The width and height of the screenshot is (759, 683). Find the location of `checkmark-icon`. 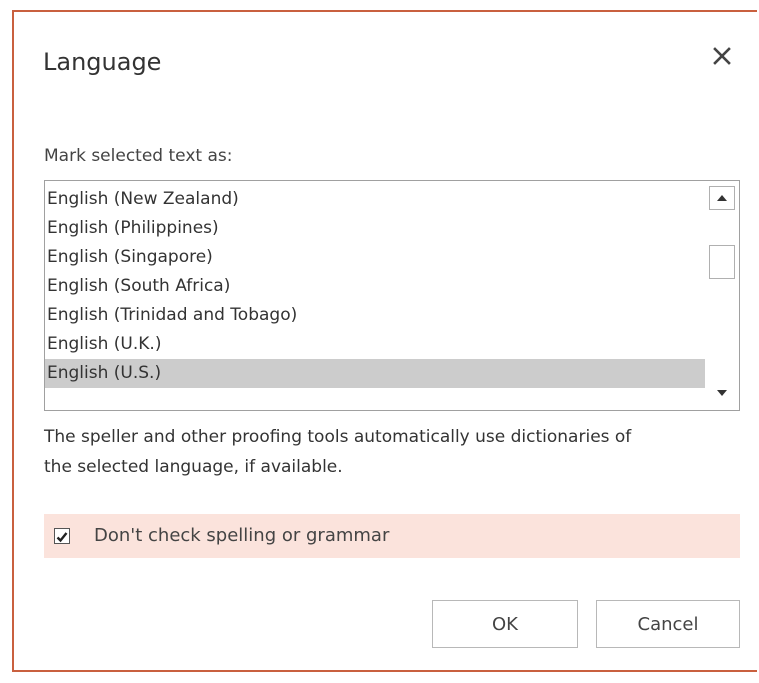

checkmark-icon is located at coordinates (62, 537).